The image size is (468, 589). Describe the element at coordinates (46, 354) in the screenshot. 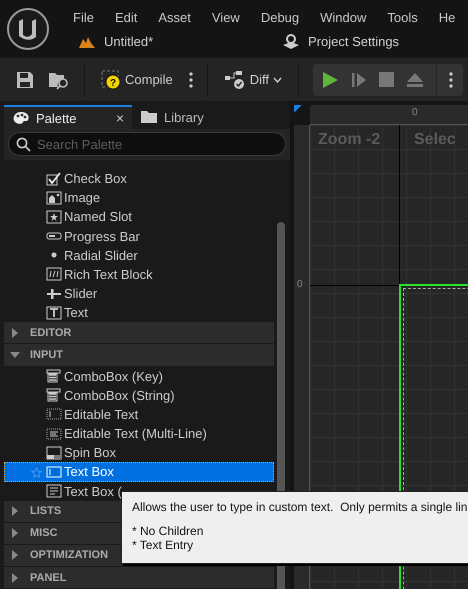

I see `category-label: INPUT` at that location.